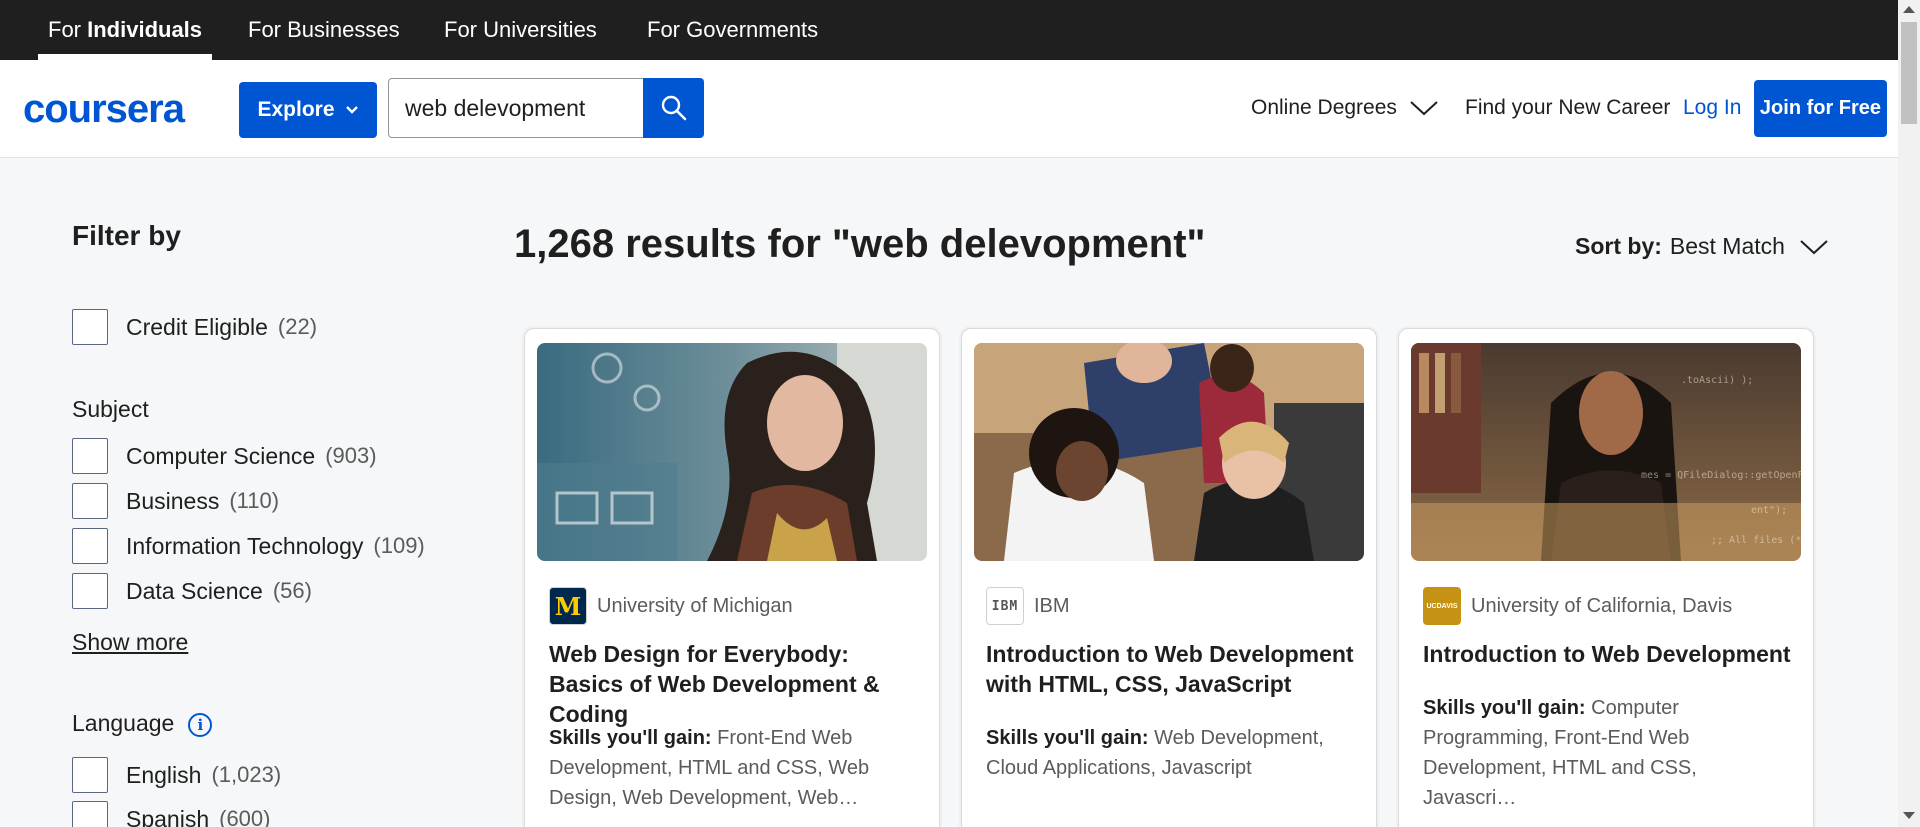  What do you see at coordinates (164, 774) in the screenshot?
I see `filter-label: English` at bounding box center [164, 774].